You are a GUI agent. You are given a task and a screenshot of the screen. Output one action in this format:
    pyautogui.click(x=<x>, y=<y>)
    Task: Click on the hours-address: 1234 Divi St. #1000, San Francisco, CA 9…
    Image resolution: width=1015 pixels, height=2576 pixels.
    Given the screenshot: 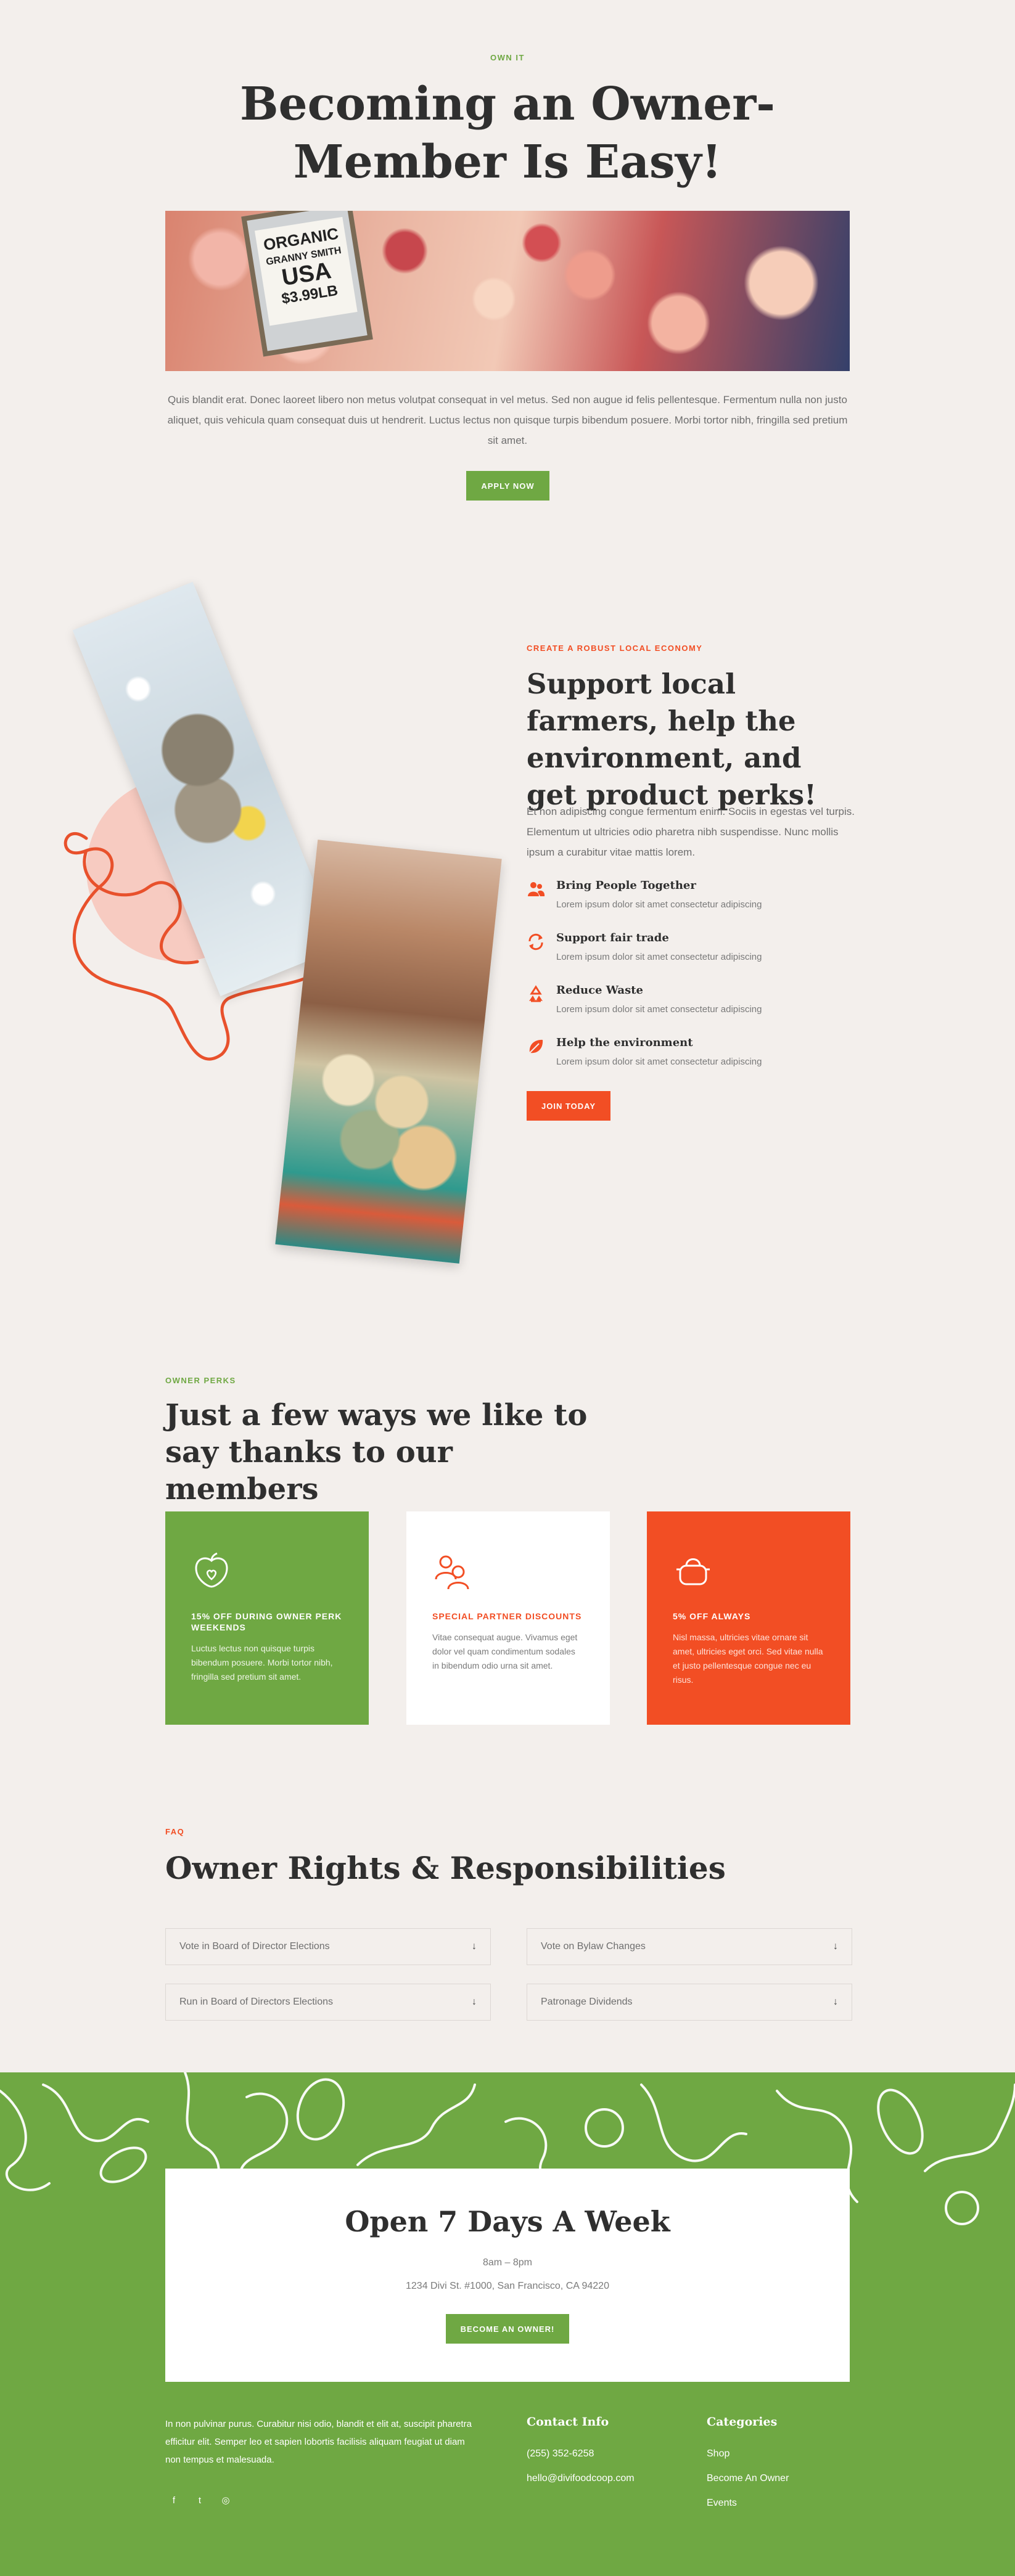 What is the action you would take?
    pyautogui.click(x=507, y=2286)
    